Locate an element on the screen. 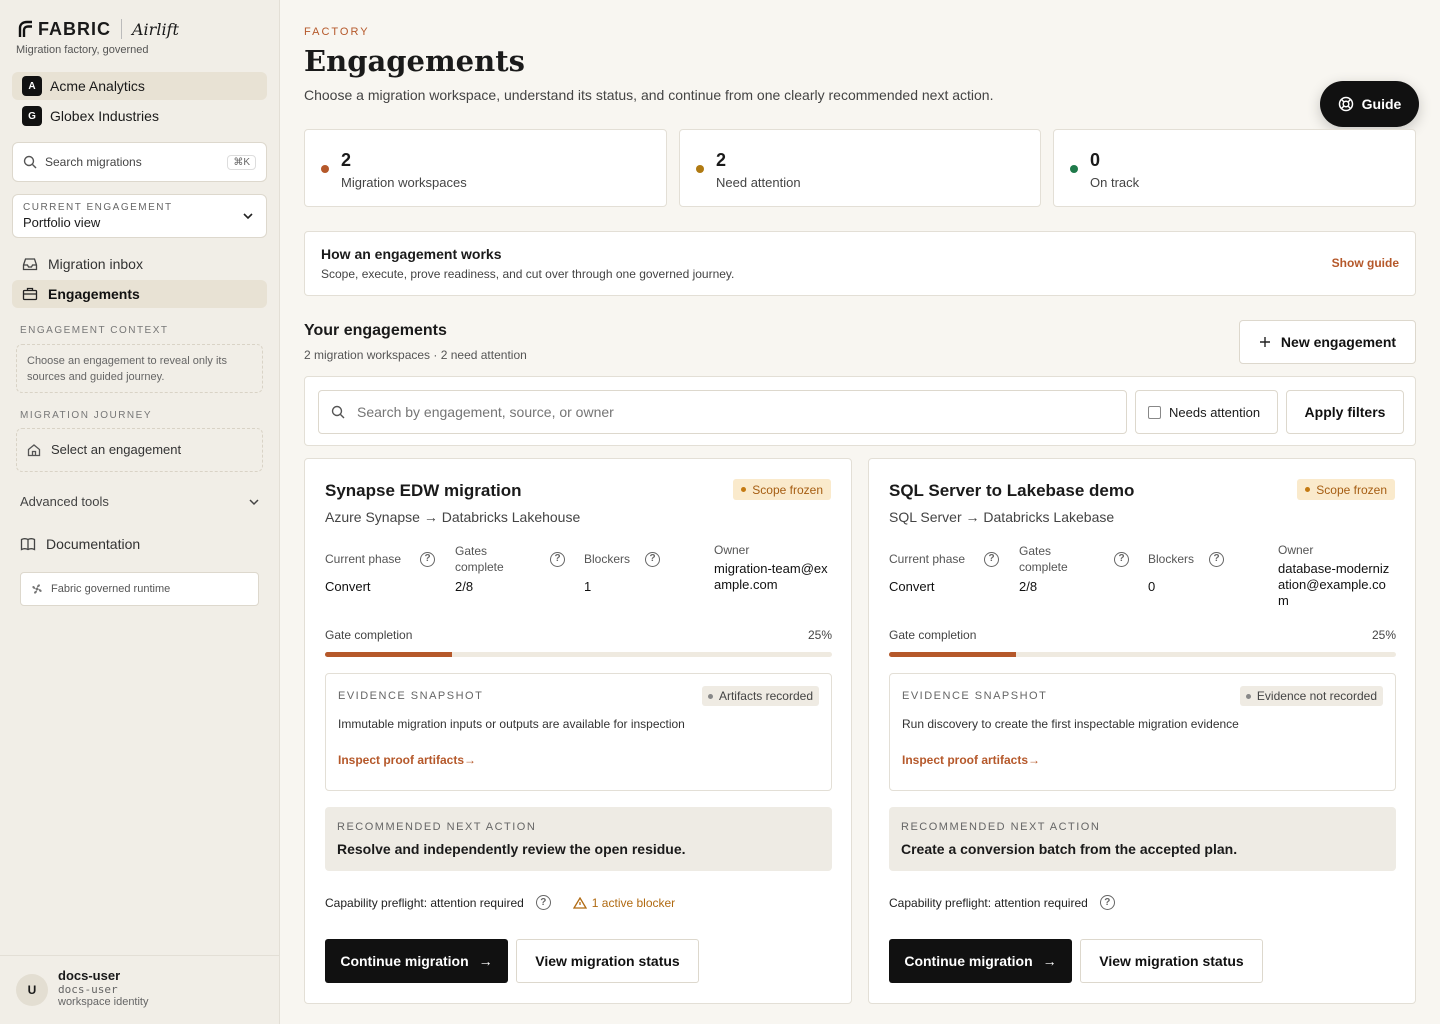 This screenshot has height=1024, width=1440. search-shortcut: ⌘K is located at coordinates (241, 162).